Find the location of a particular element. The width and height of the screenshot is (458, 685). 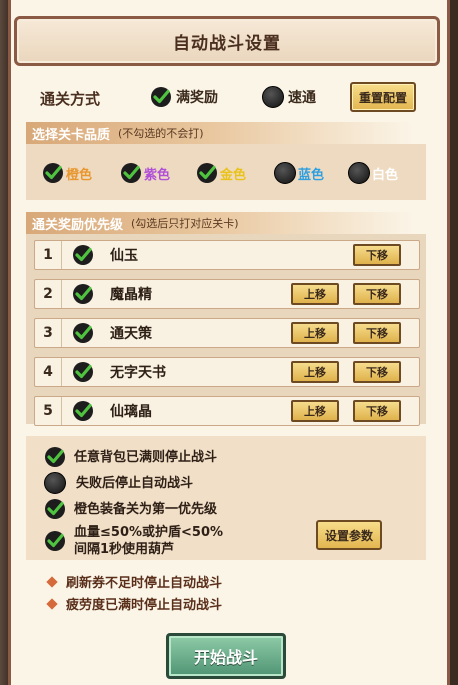

quality-option-white: 白色 is located at coordinates (373, 173).